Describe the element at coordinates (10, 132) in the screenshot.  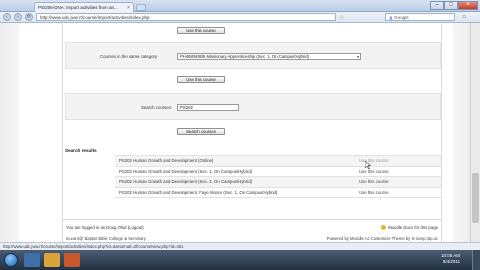
I see `left-margin` at that location.